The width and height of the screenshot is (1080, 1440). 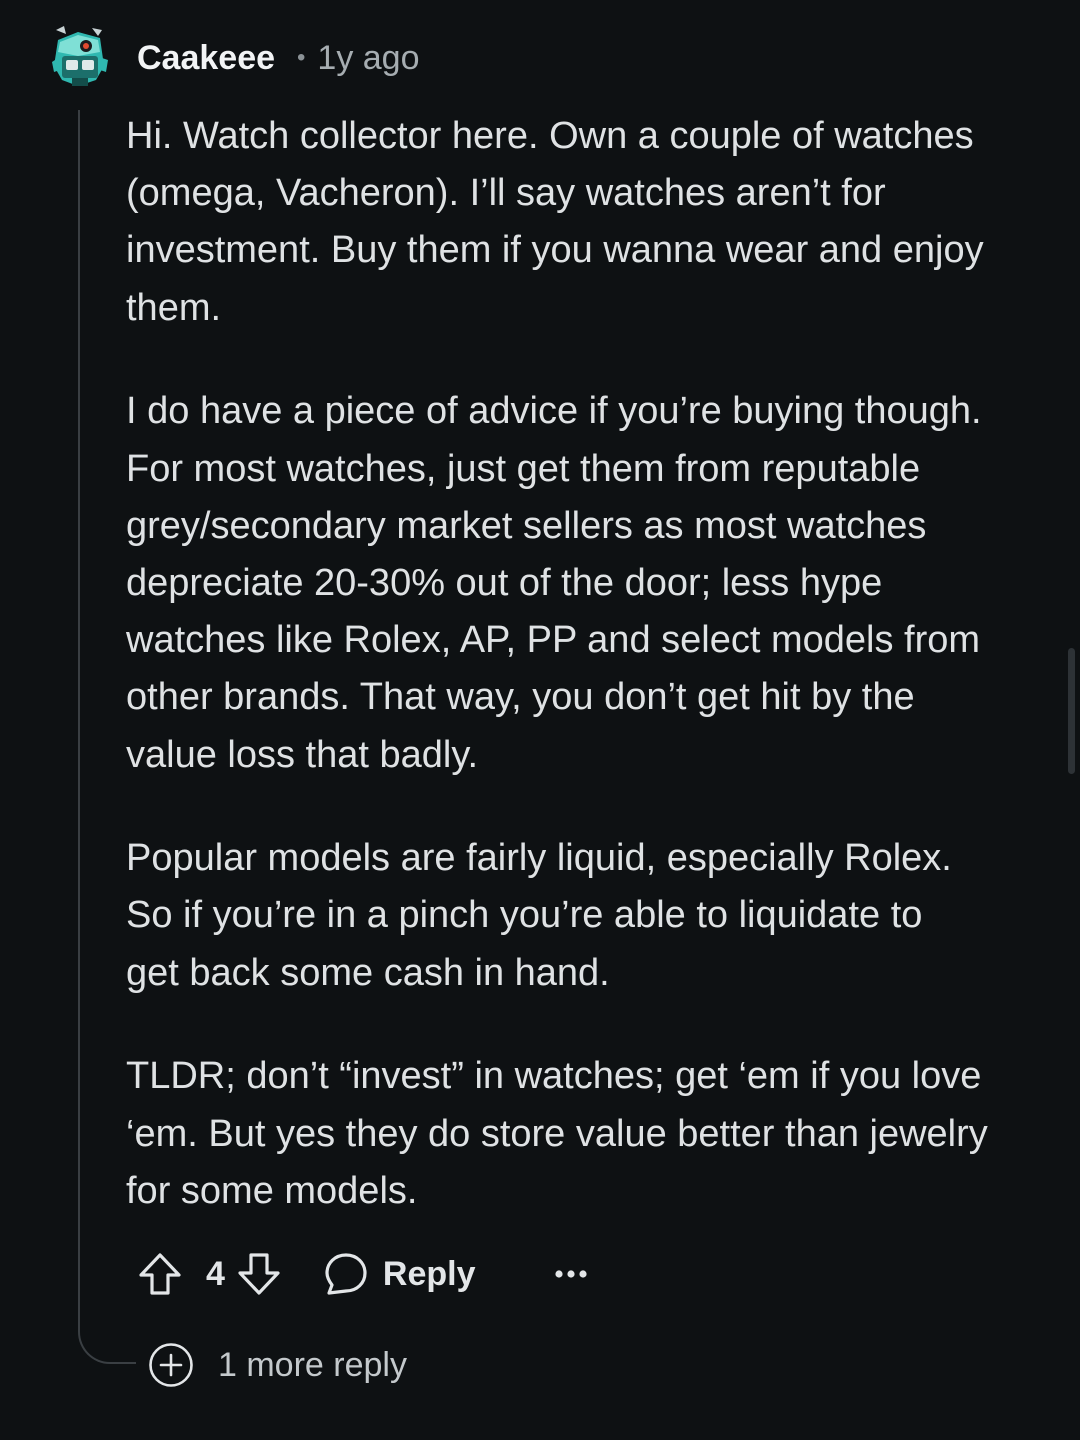 What do you see at coordinates (1071, 711) in the screenshot?
I see `scrollbar-thumb` at bounding box center [1071, 711].